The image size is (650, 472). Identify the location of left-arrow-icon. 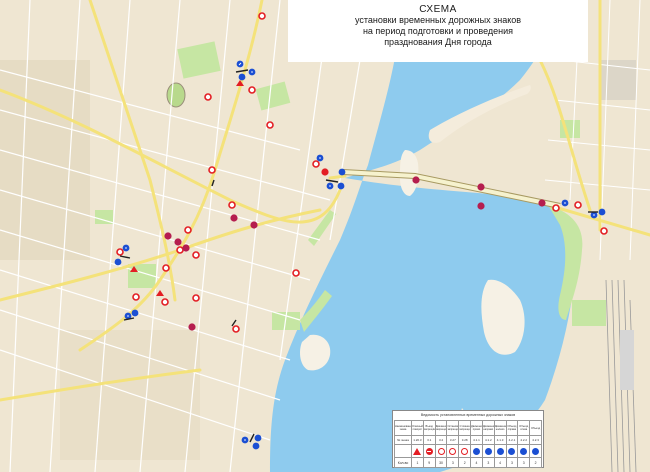
(500, 451).